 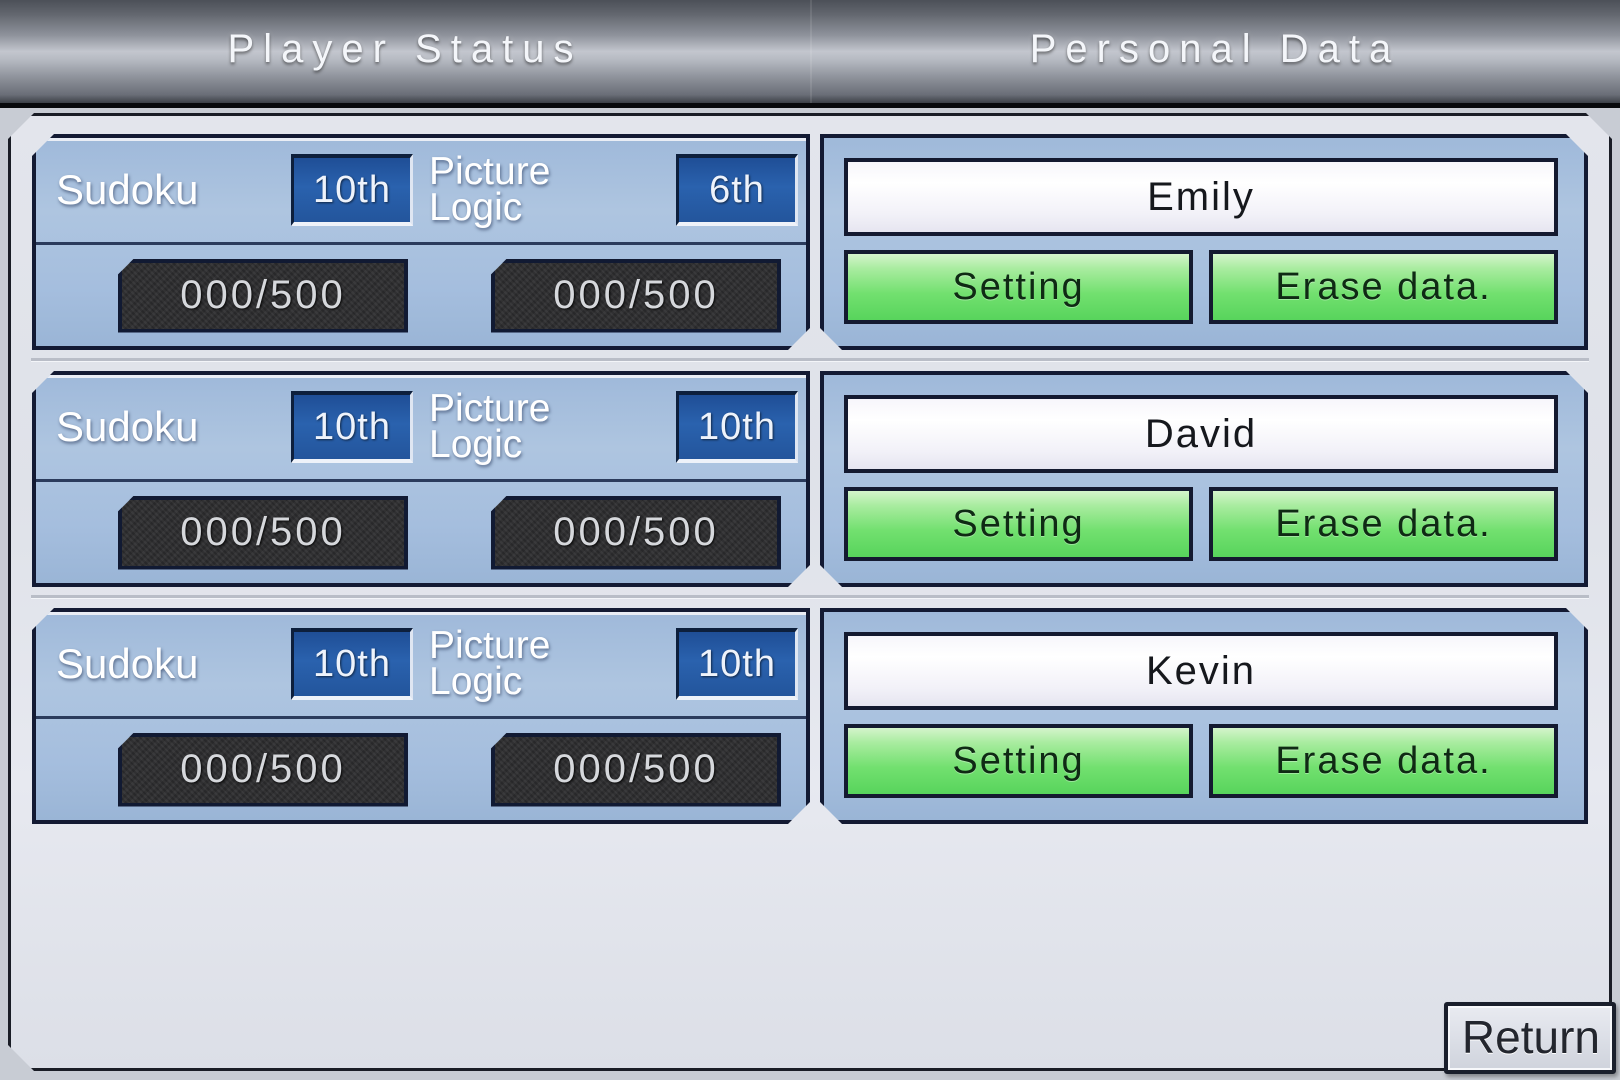 I want to click on stats-rank-row: Sudoku 10th Picture Logic 6th, so click(x=421, y=191).